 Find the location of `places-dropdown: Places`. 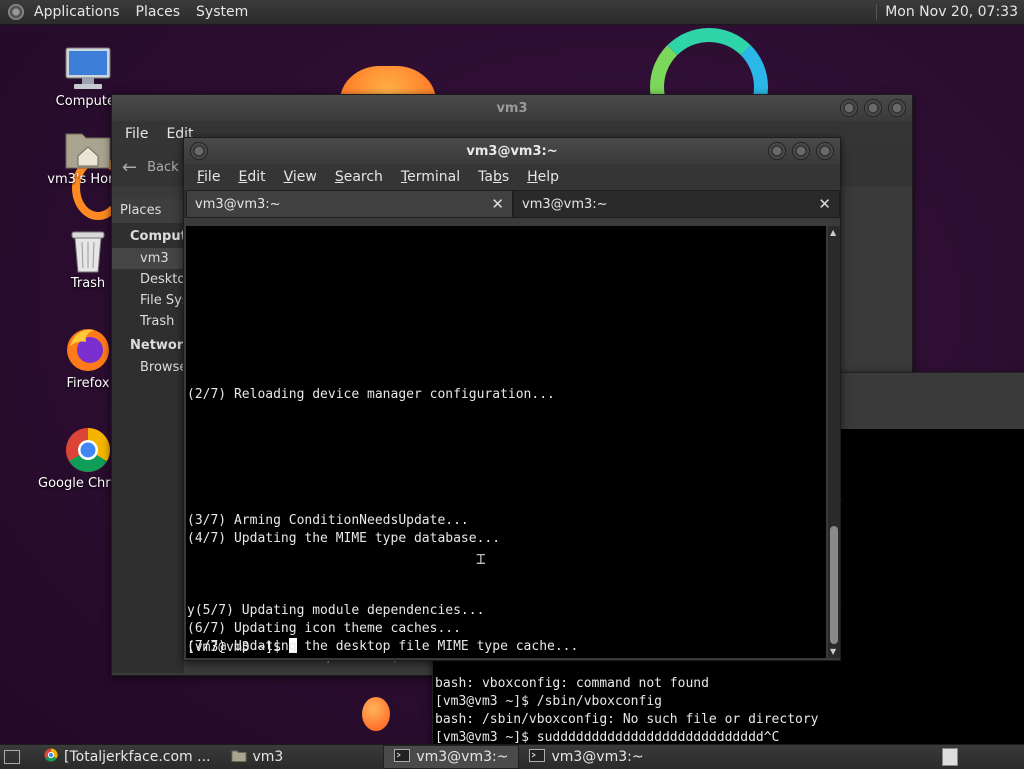

places-dropdown: Places is located at coordinates (148, 211).